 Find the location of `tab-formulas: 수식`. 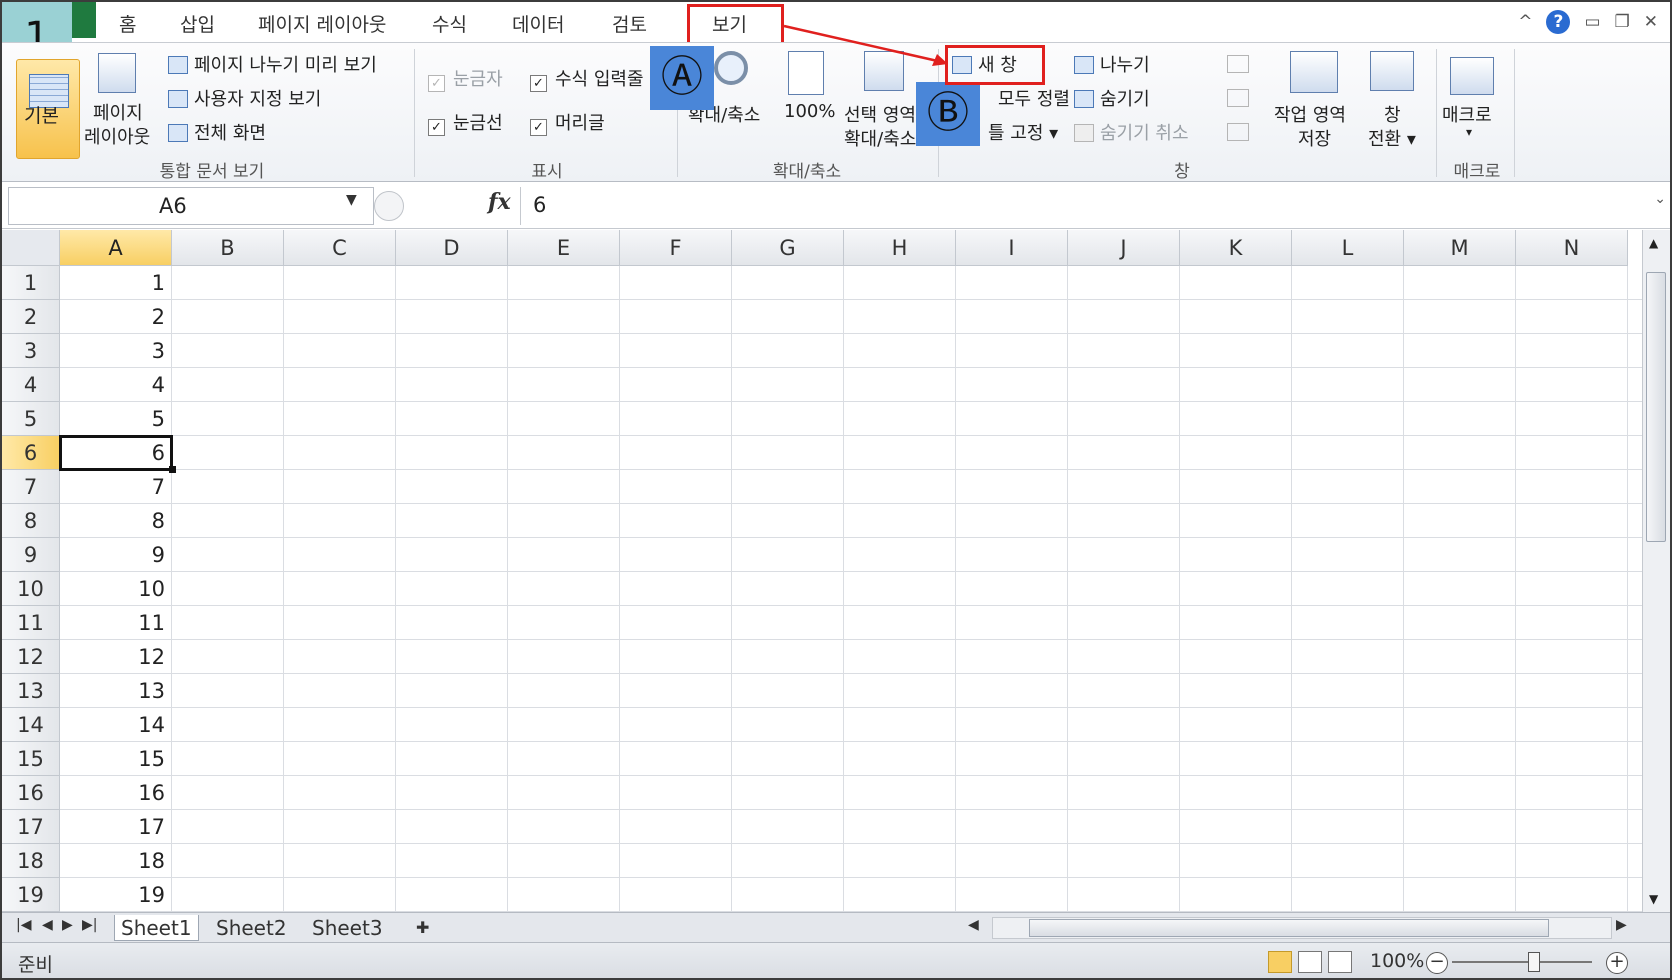

tab-formulas: 수식 is located at coordinates (449, 23).